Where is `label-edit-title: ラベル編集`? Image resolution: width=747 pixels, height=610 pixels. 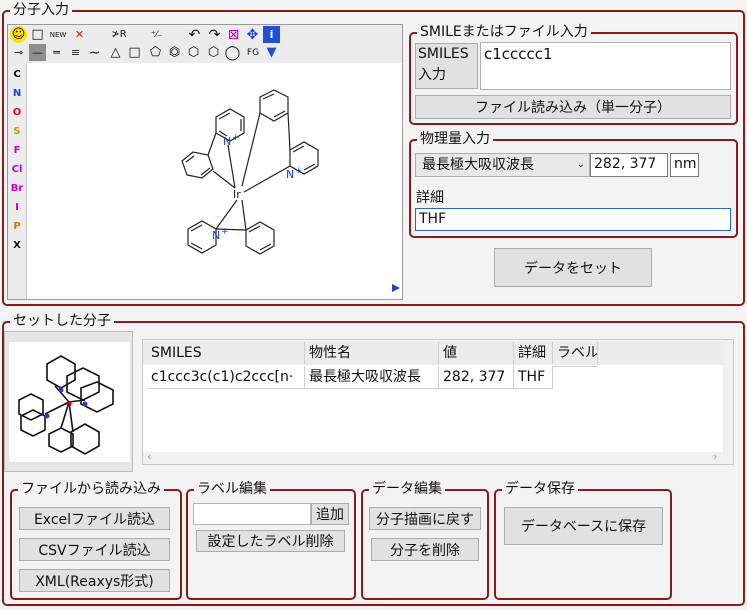
label-edit-title: ラベル編集 is located at coordinates (232, 489).